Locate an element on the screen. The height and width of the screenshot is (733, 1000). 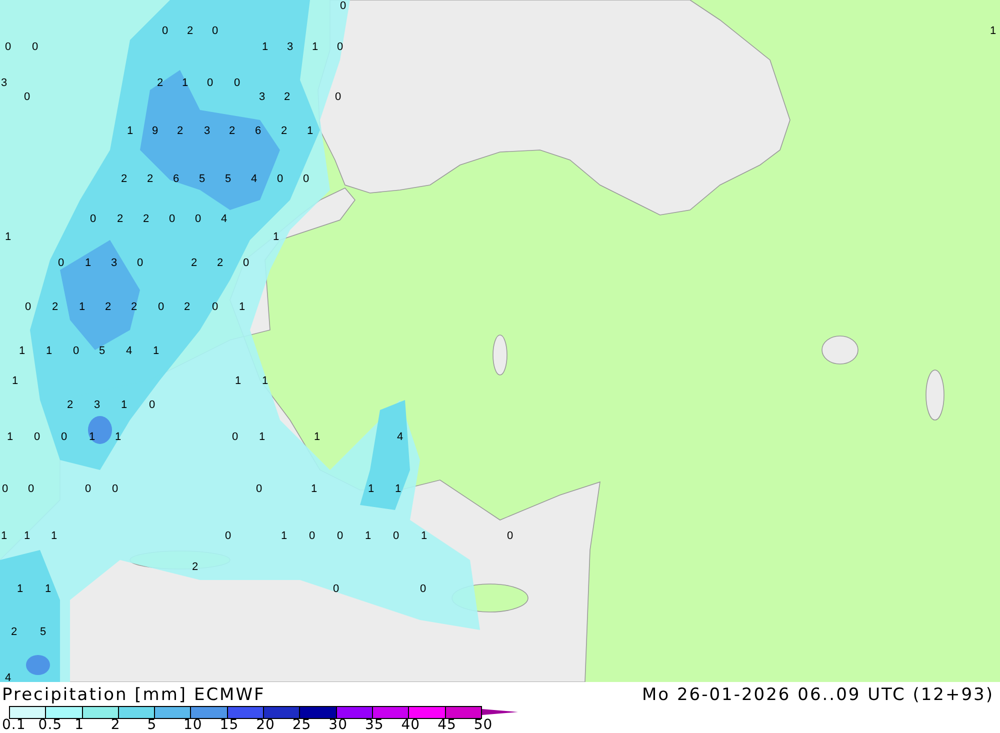
legend-label: 15 is located at coordinates (230, 725).